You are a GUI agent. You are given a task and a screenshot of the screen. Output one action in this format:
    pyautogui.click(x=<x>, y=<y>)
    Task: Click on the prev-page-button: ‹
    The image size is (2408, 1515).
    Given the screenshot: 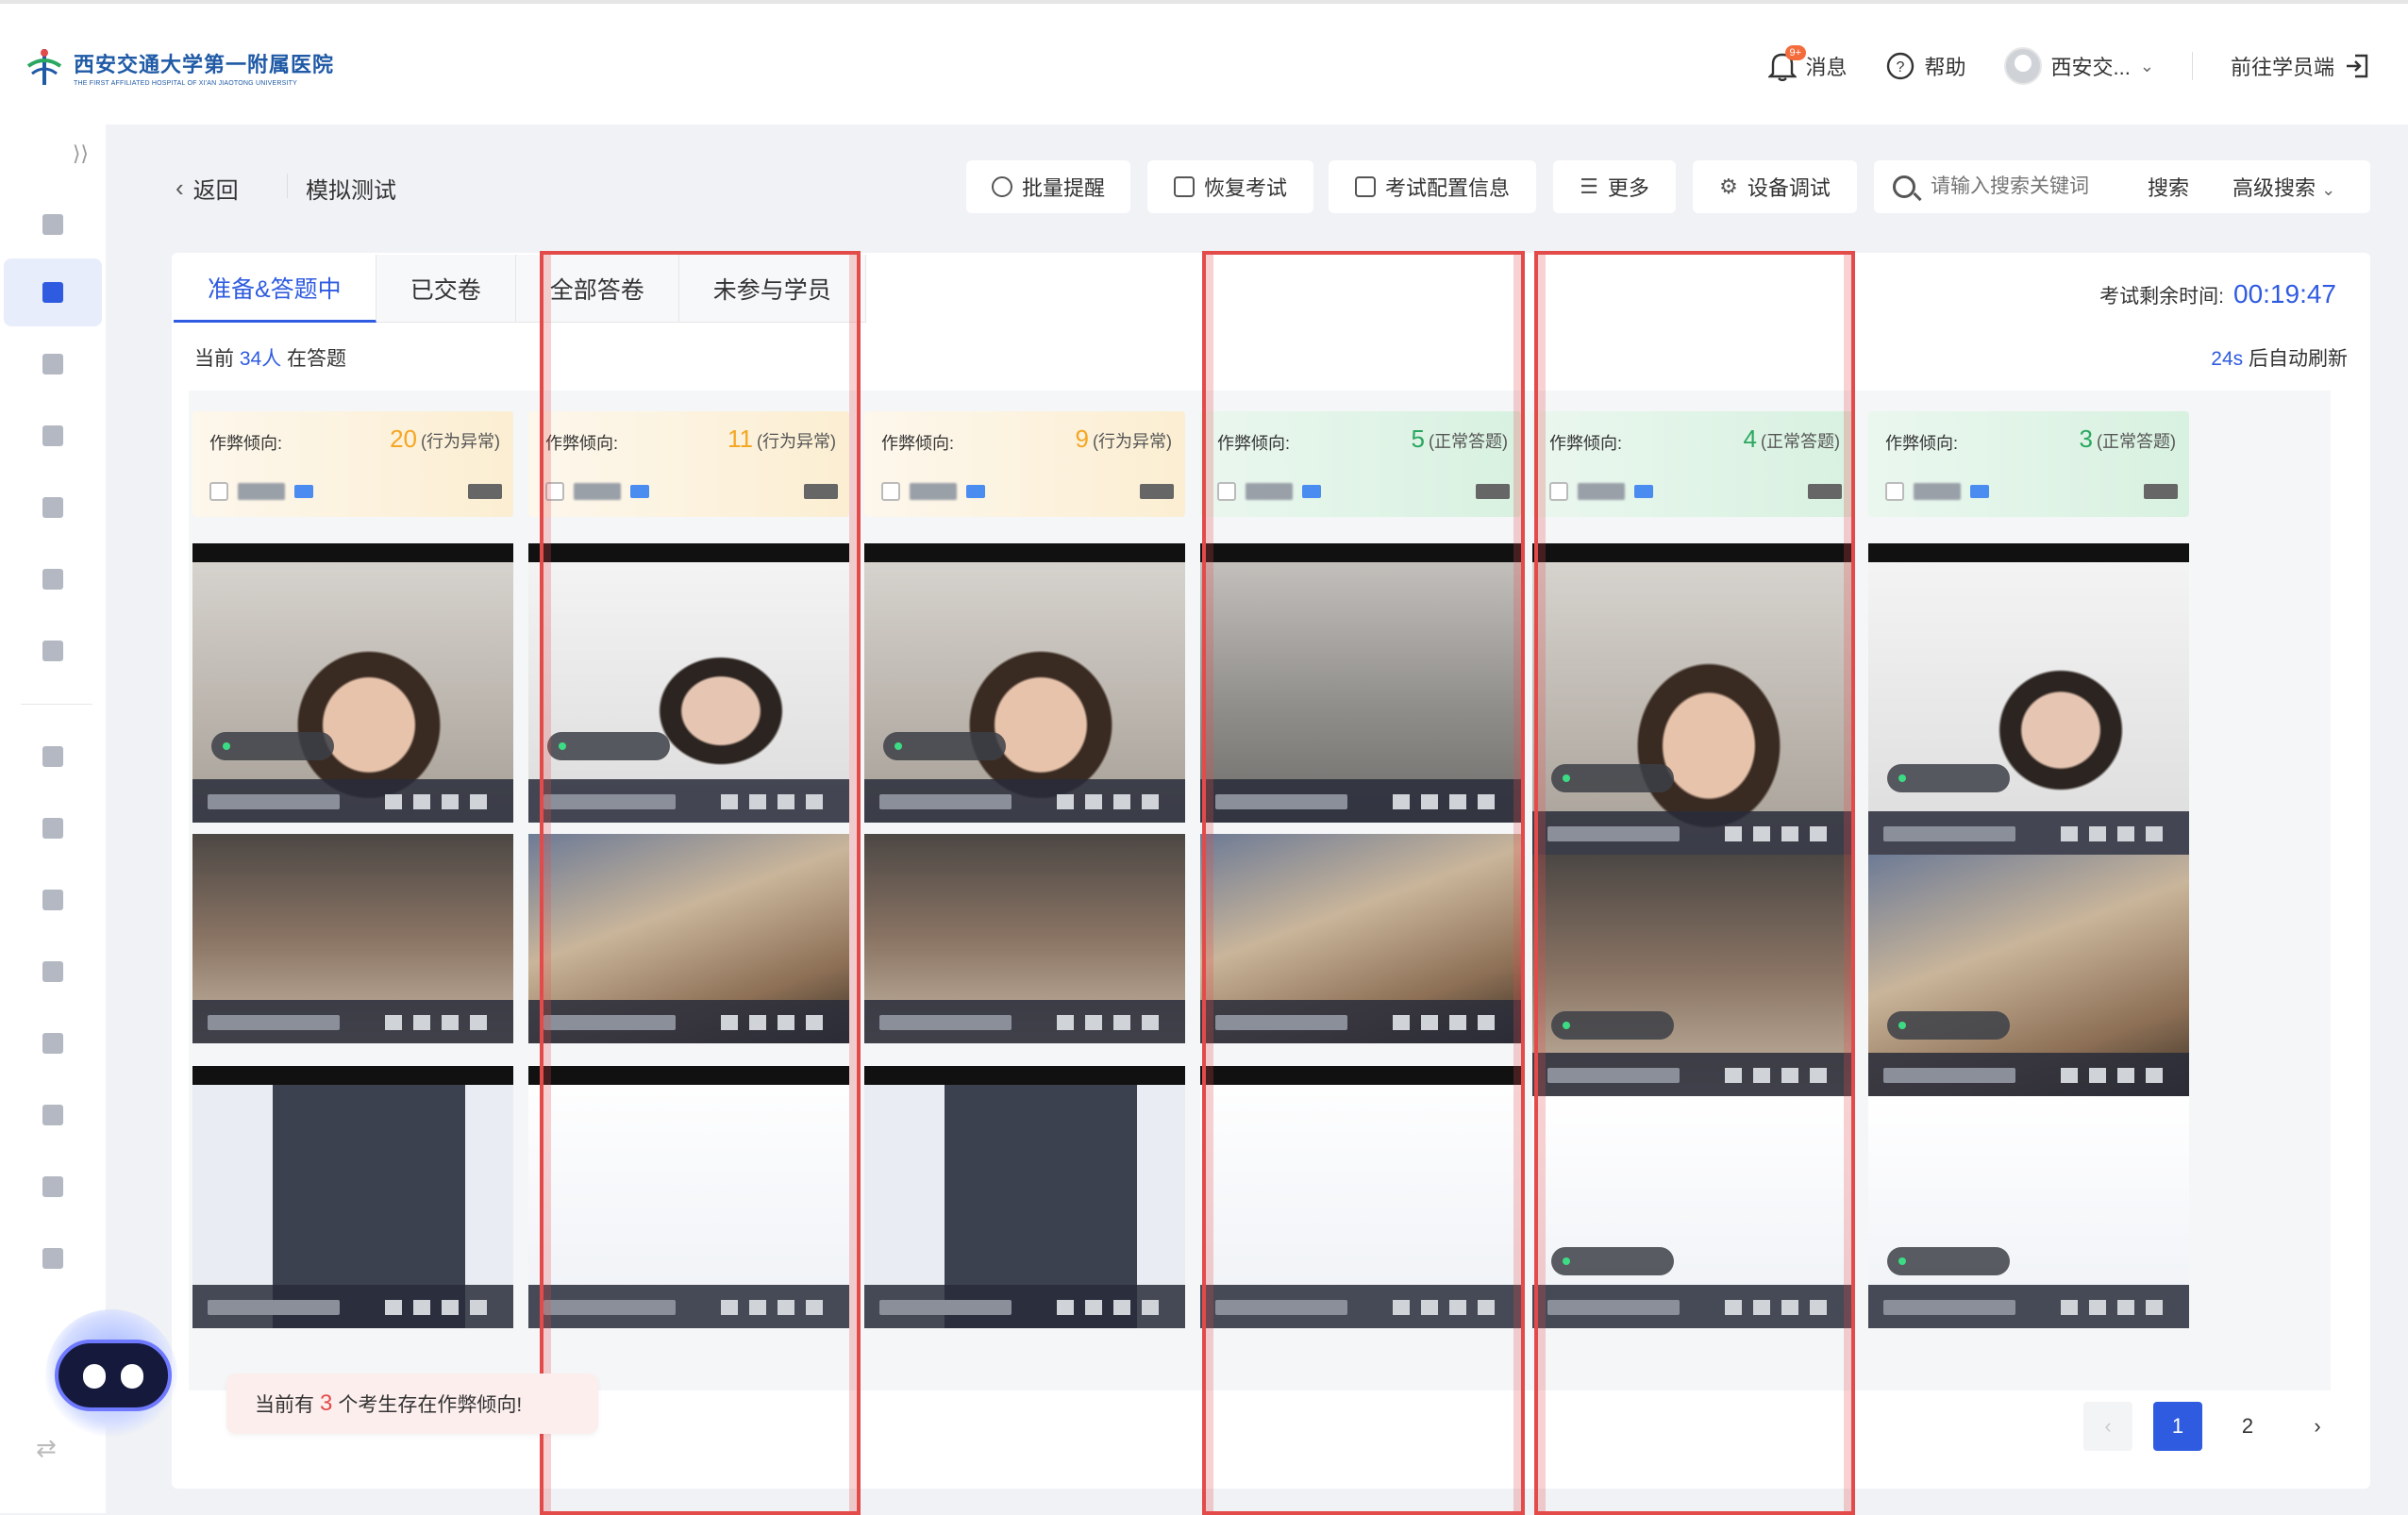 What is the action you would take?
    pyautogui.click(x=2107, y=1426)
    